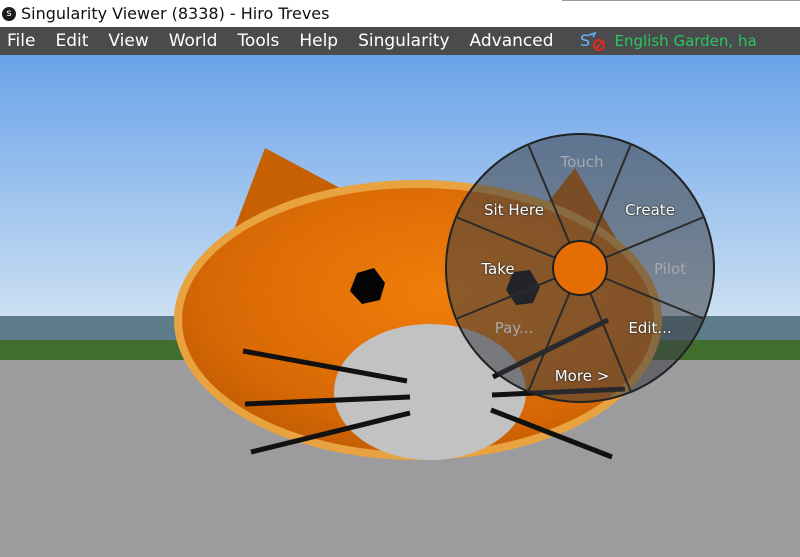  Describe the element at coordinates (681, 0) in the screenshot. I see `title-divider` at that location.